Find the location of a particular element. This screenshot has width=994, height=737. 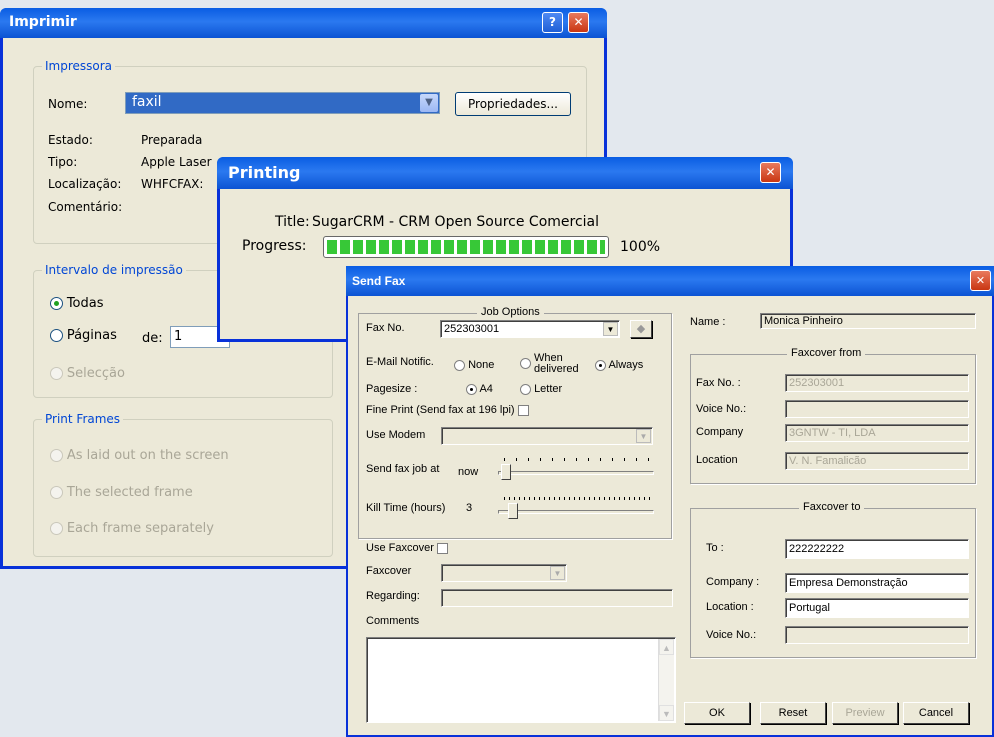

comments-textarea: ▲ ▼ is located at coordinates (521, 680).